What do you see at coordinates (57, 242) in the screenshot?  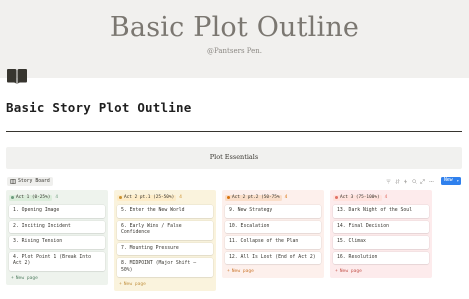 I see `board-card: 3. Rising Tension` at bounding box center [57, 242].